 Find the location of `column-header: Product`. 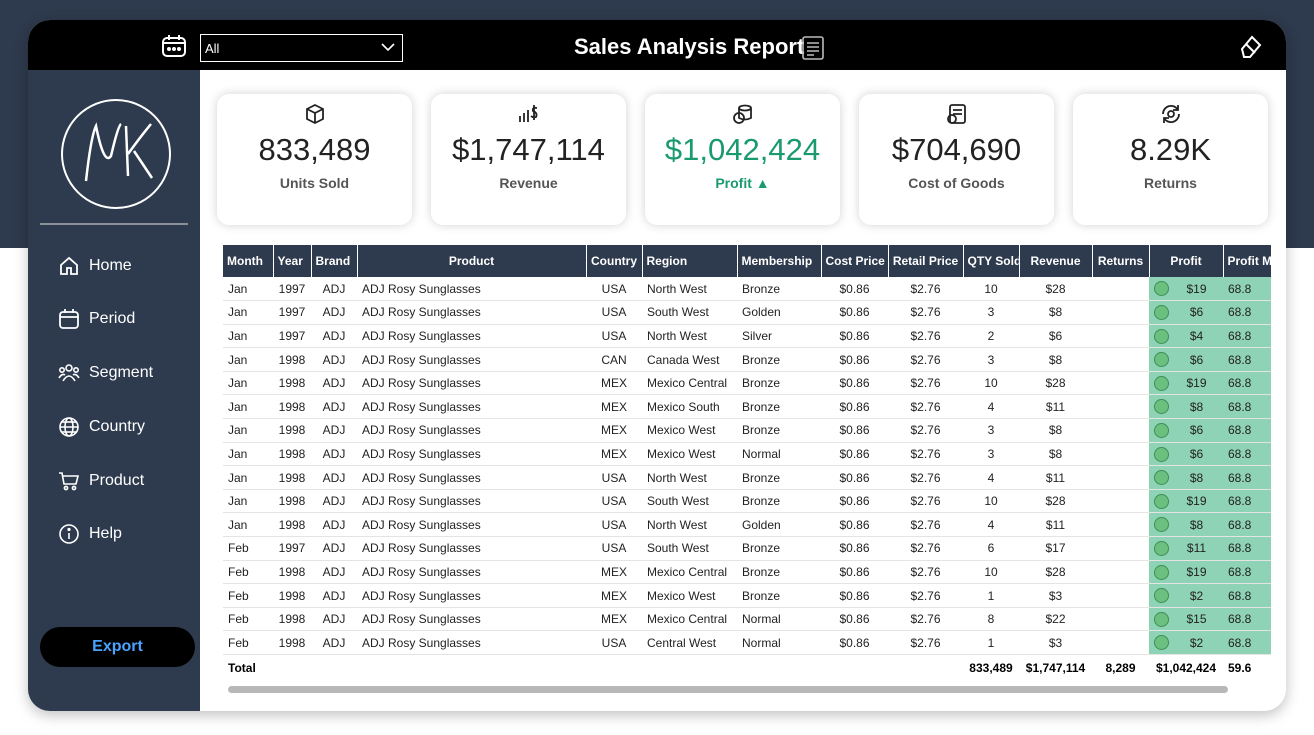

column-header: Product is located at coordinates (472, 261).